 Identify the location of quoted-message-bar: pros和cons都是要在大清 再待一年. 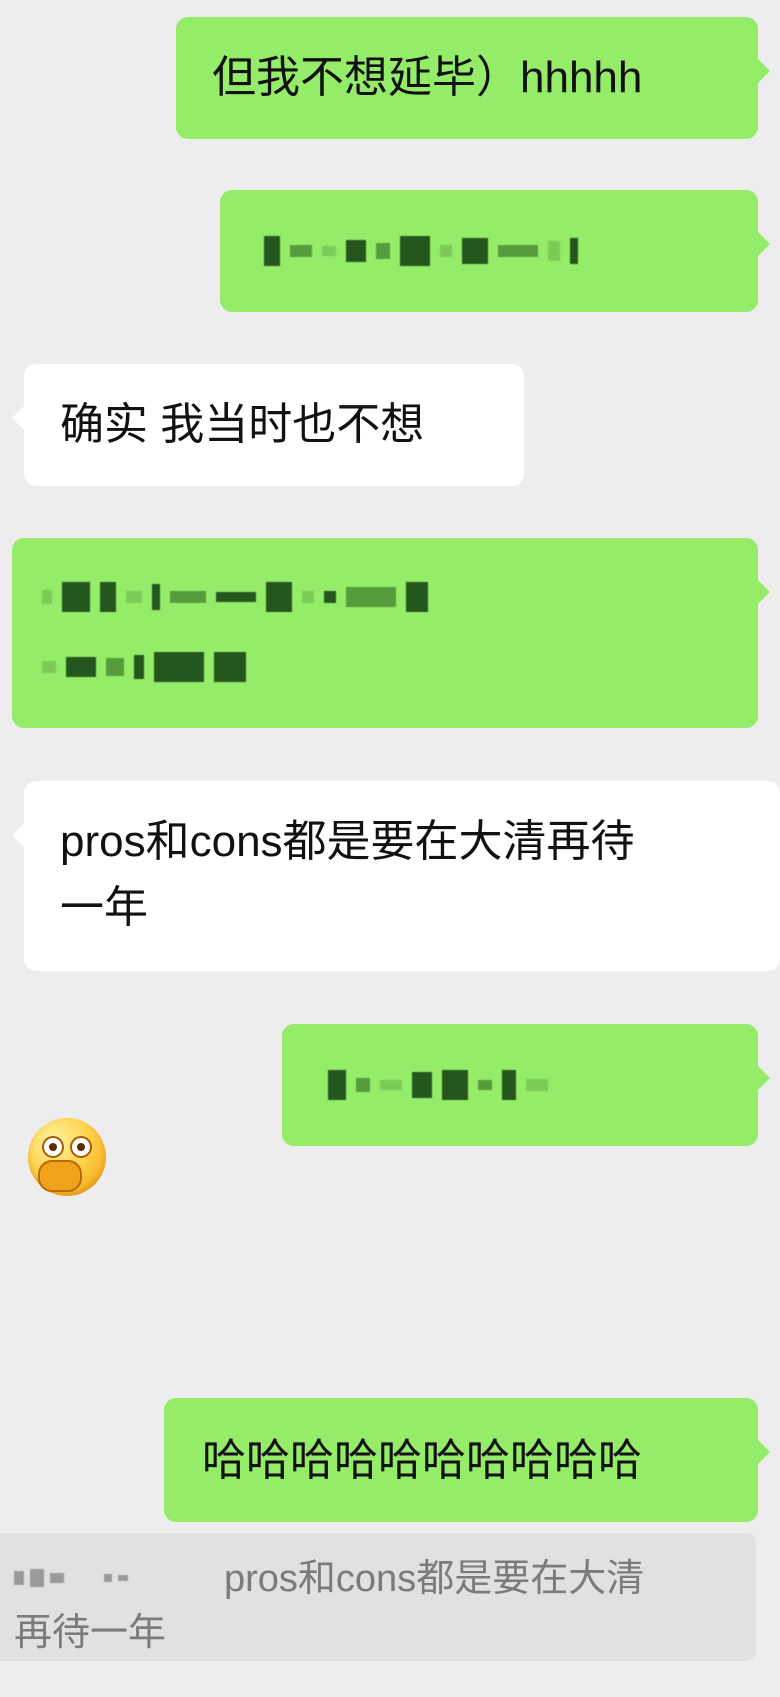
(378, 1597).